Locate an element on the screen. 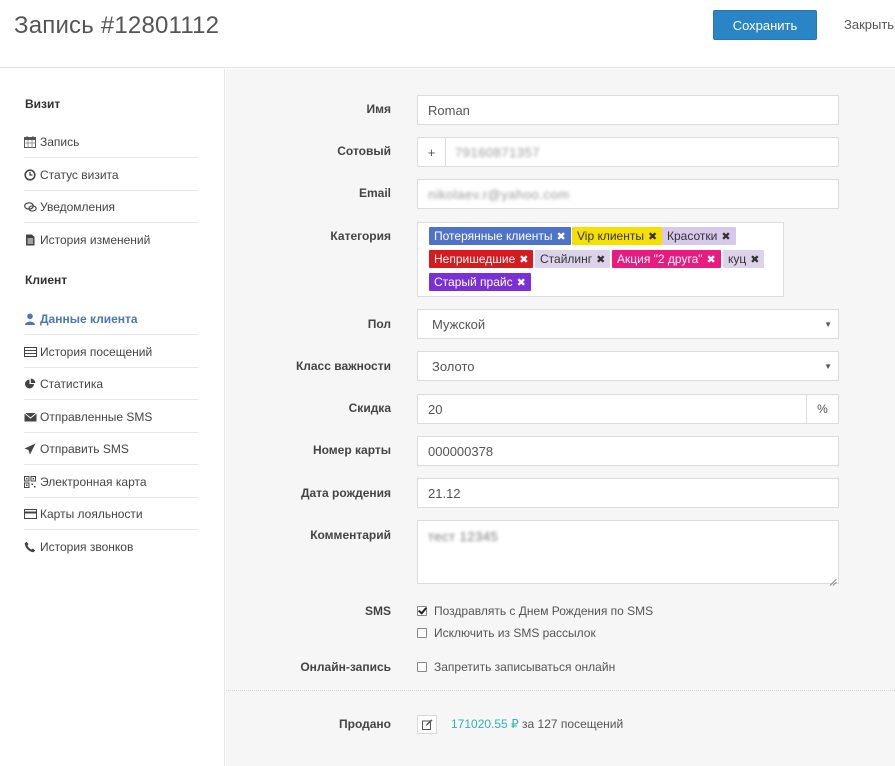 This screenshot has height=766, width=895. name-field: Roman is located at coordinates (628, 110).